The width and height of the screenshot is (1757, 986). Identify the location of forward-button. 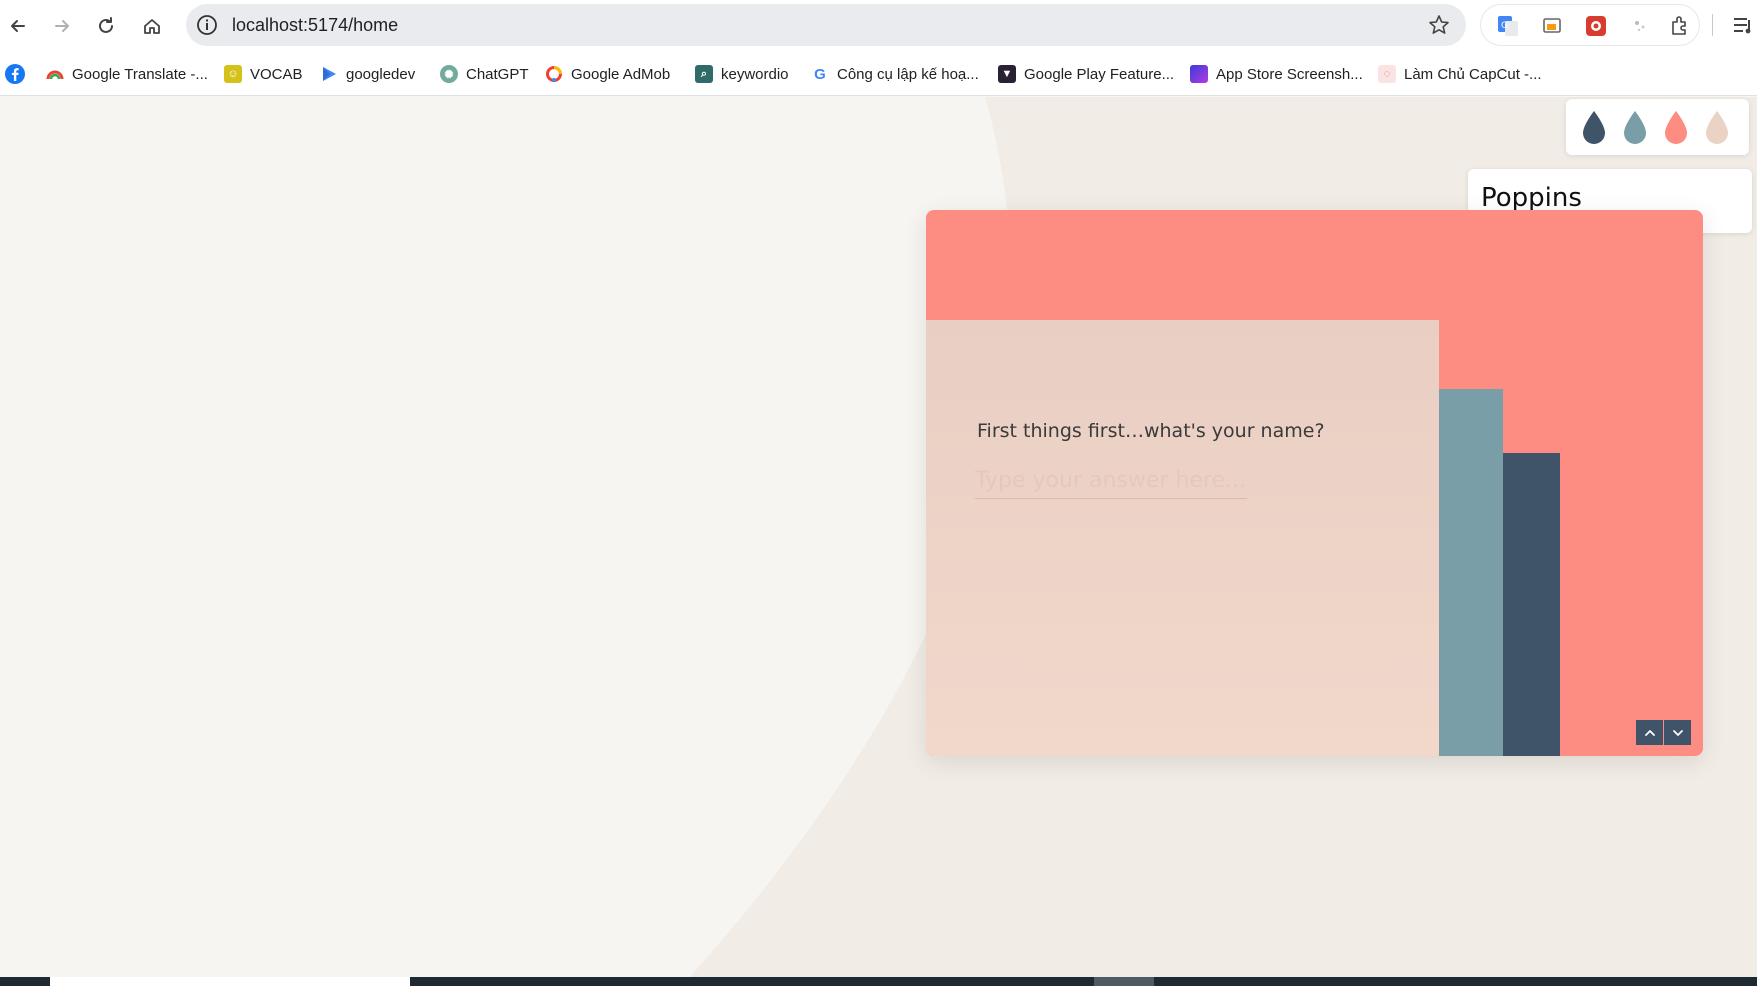
(62, 26).